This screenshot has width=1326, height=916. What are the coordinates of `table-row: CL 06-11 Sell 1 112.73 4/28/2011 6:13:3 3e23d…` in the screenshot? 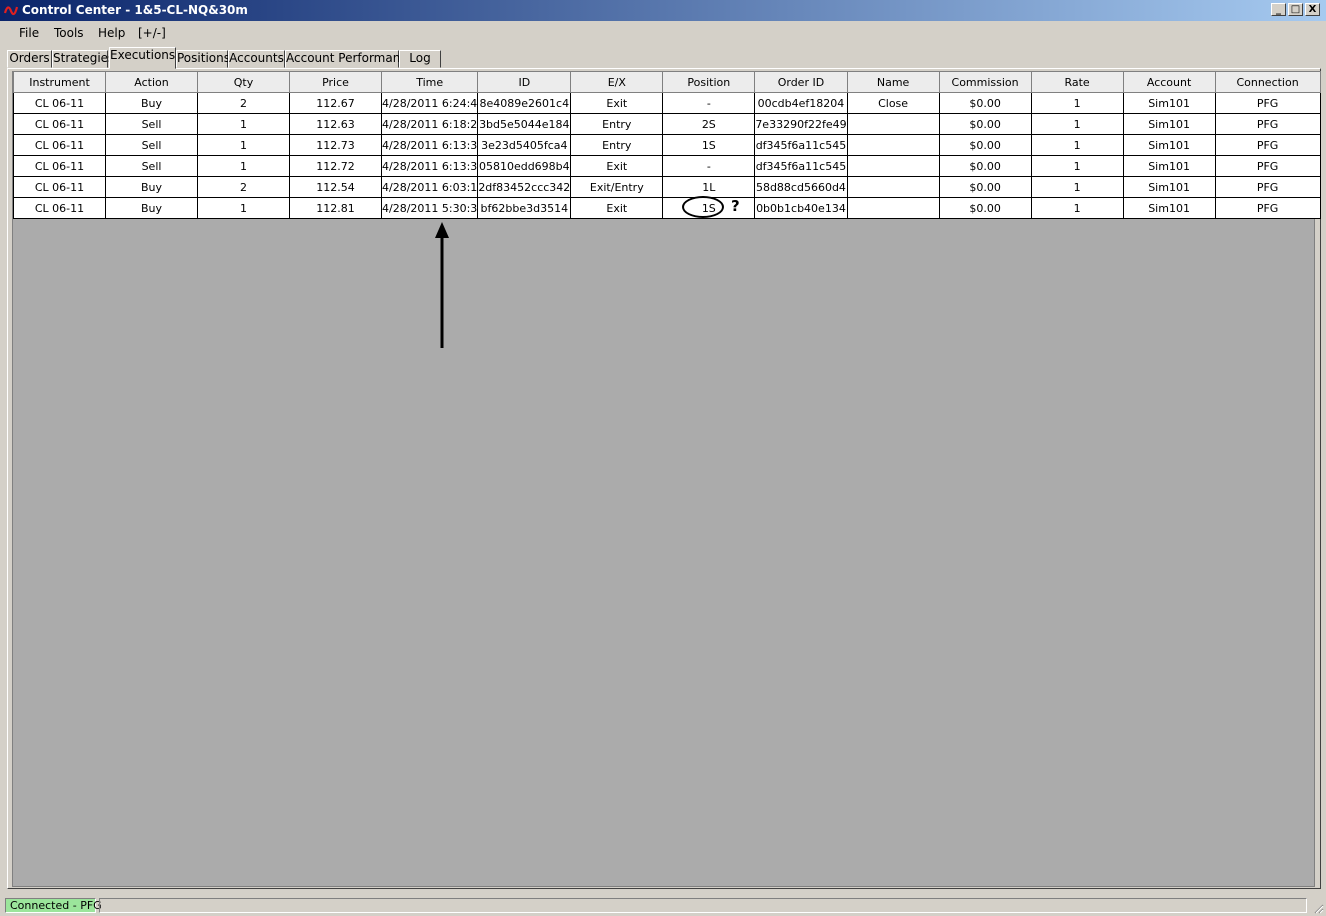 It's located at (667, 145).